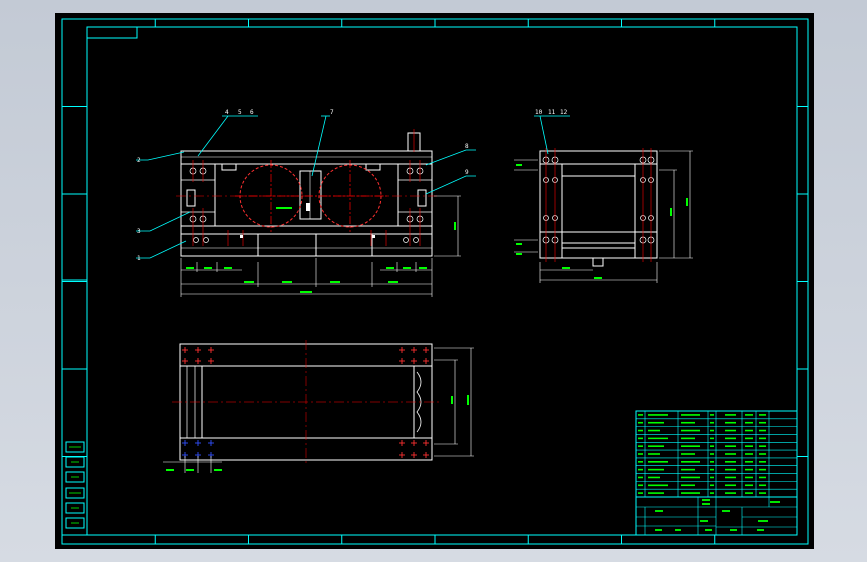  I want to click on balloon-11: 11, so click(552, 112).